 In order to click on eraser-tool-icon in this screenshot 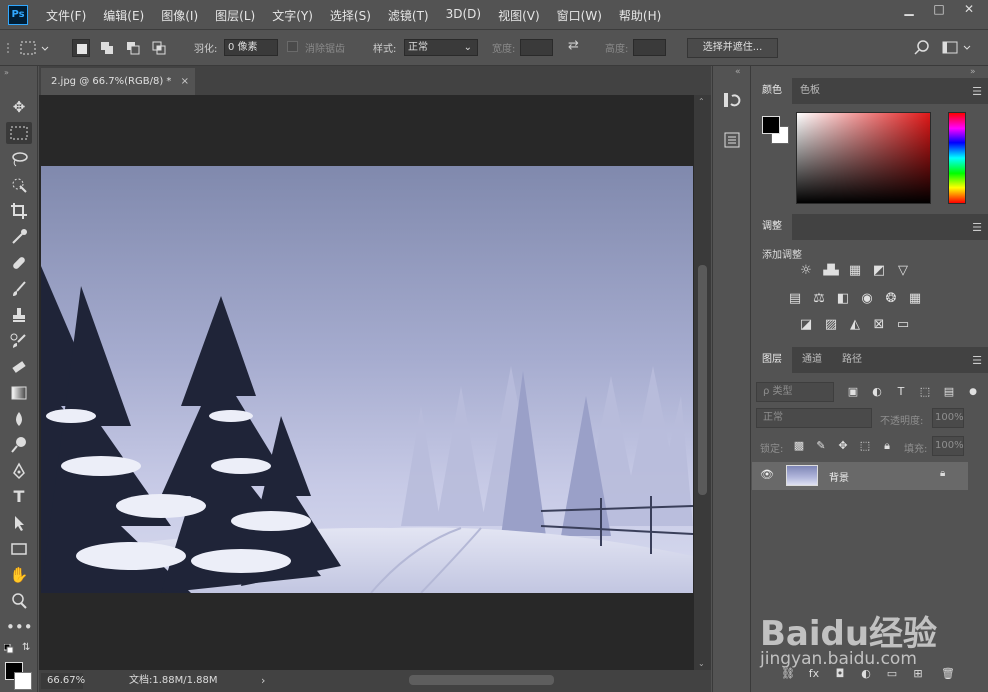, I will do `click(19, 367)`.